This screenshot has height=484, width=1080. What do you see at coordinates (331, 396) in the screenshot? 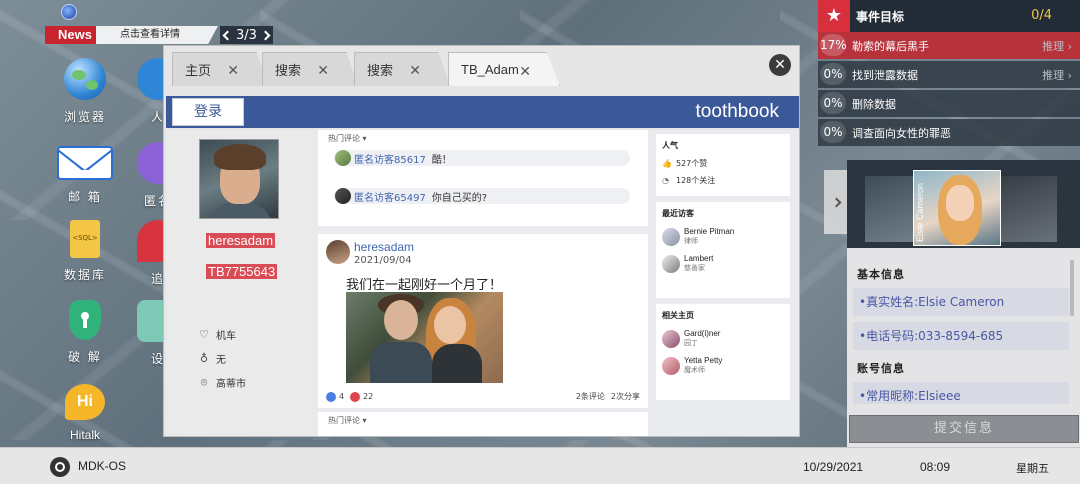
I see `like-icon` at bounding box center [331, 396].